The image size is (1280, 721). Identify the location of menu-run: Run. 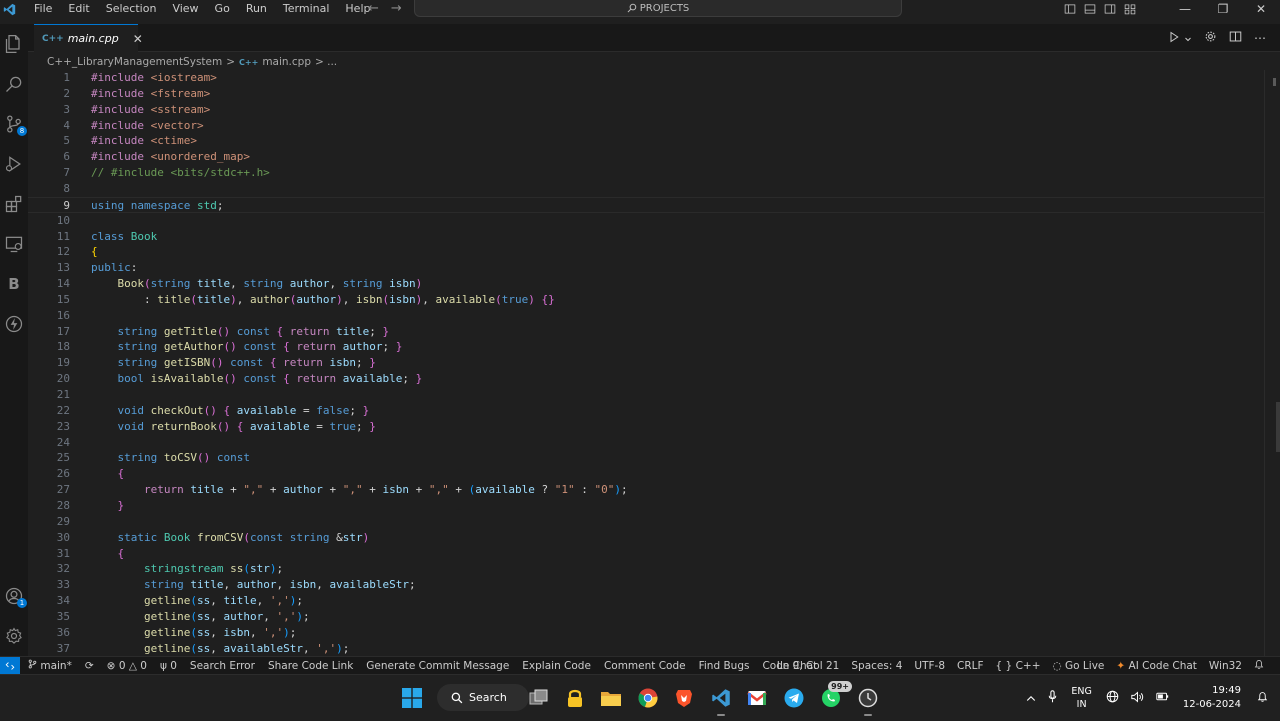
(256, 9).